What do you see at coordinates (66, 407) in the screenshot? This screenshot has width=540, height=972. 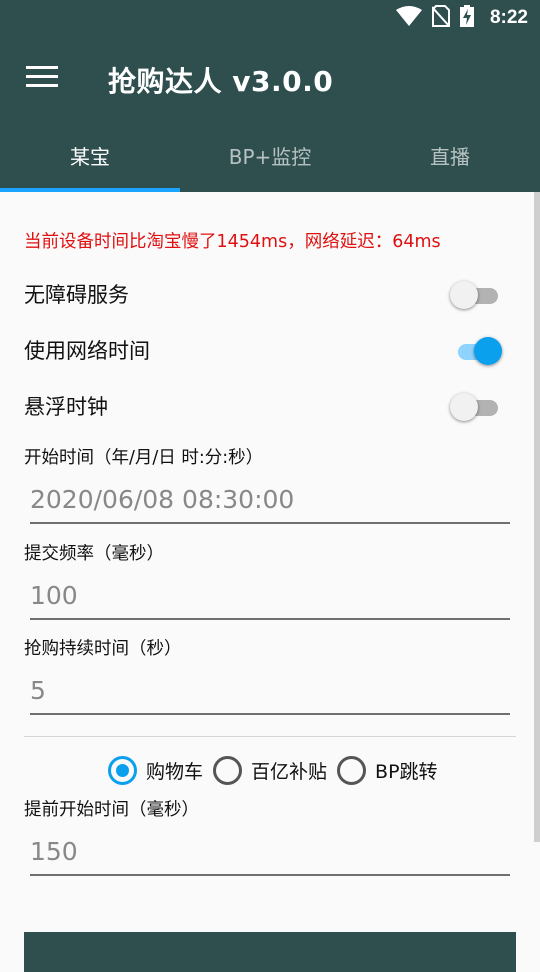 I see `floating-clock-label: 悬浮时钟` at bounding box center [66, 407].